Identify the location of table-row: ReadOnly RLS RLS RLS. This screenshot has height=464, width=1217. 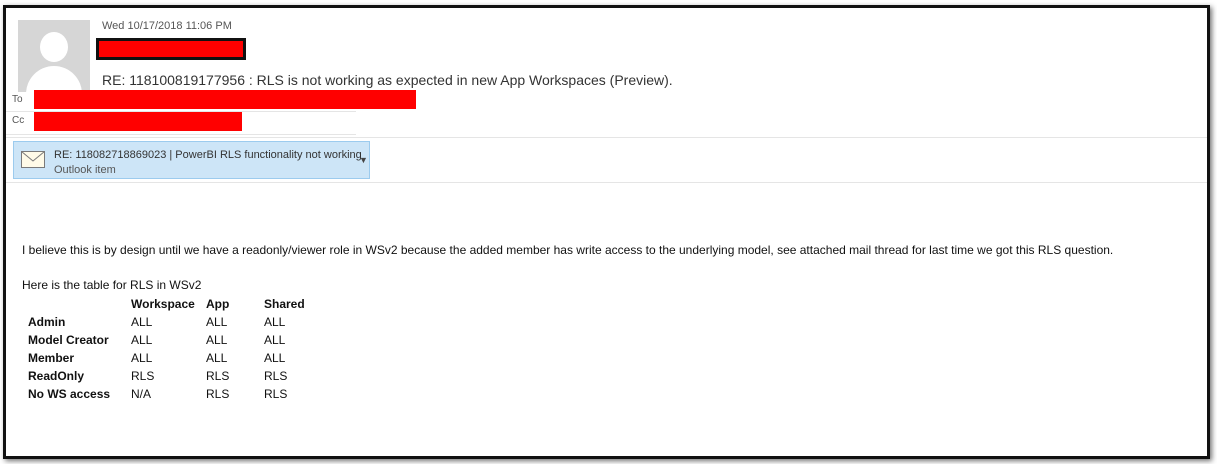
(175, 376).